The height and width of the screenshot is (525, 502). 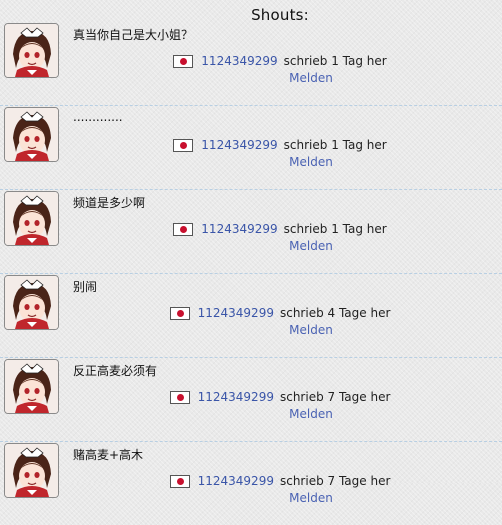 I want to click on shout-message: 反正高麦必须有, so click(x=115, y=371).